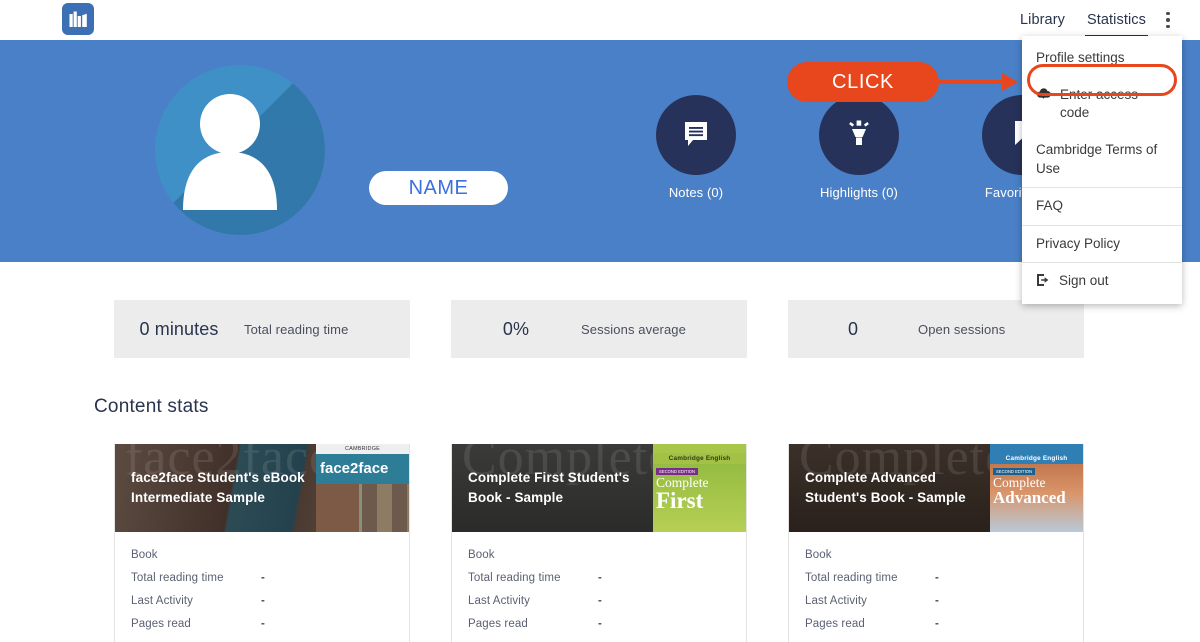 The image size is (1200, 642). I want to click on summary-card-total-reading-time: 0 minutes Total reading time, so click(262, 329).